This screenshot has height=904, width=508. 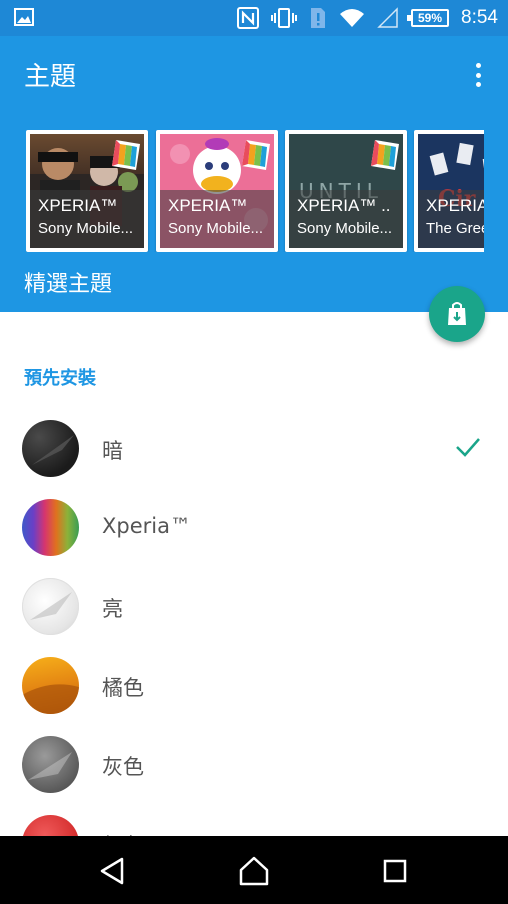 I want to click on theme-item-gray: 灰色, so click(x=254, y=764).